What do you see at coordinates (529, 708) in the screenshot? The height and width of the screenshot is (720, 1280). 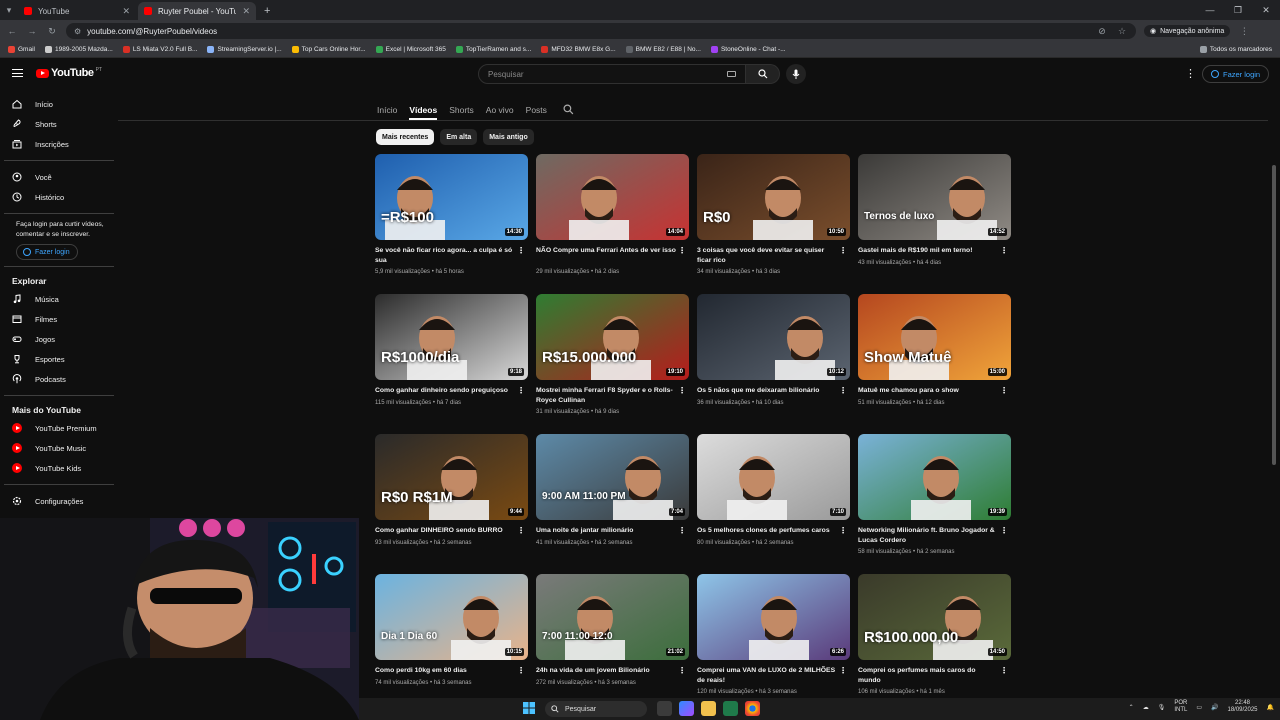 I see `windows-start-icon` at bounding box center [529, 708].